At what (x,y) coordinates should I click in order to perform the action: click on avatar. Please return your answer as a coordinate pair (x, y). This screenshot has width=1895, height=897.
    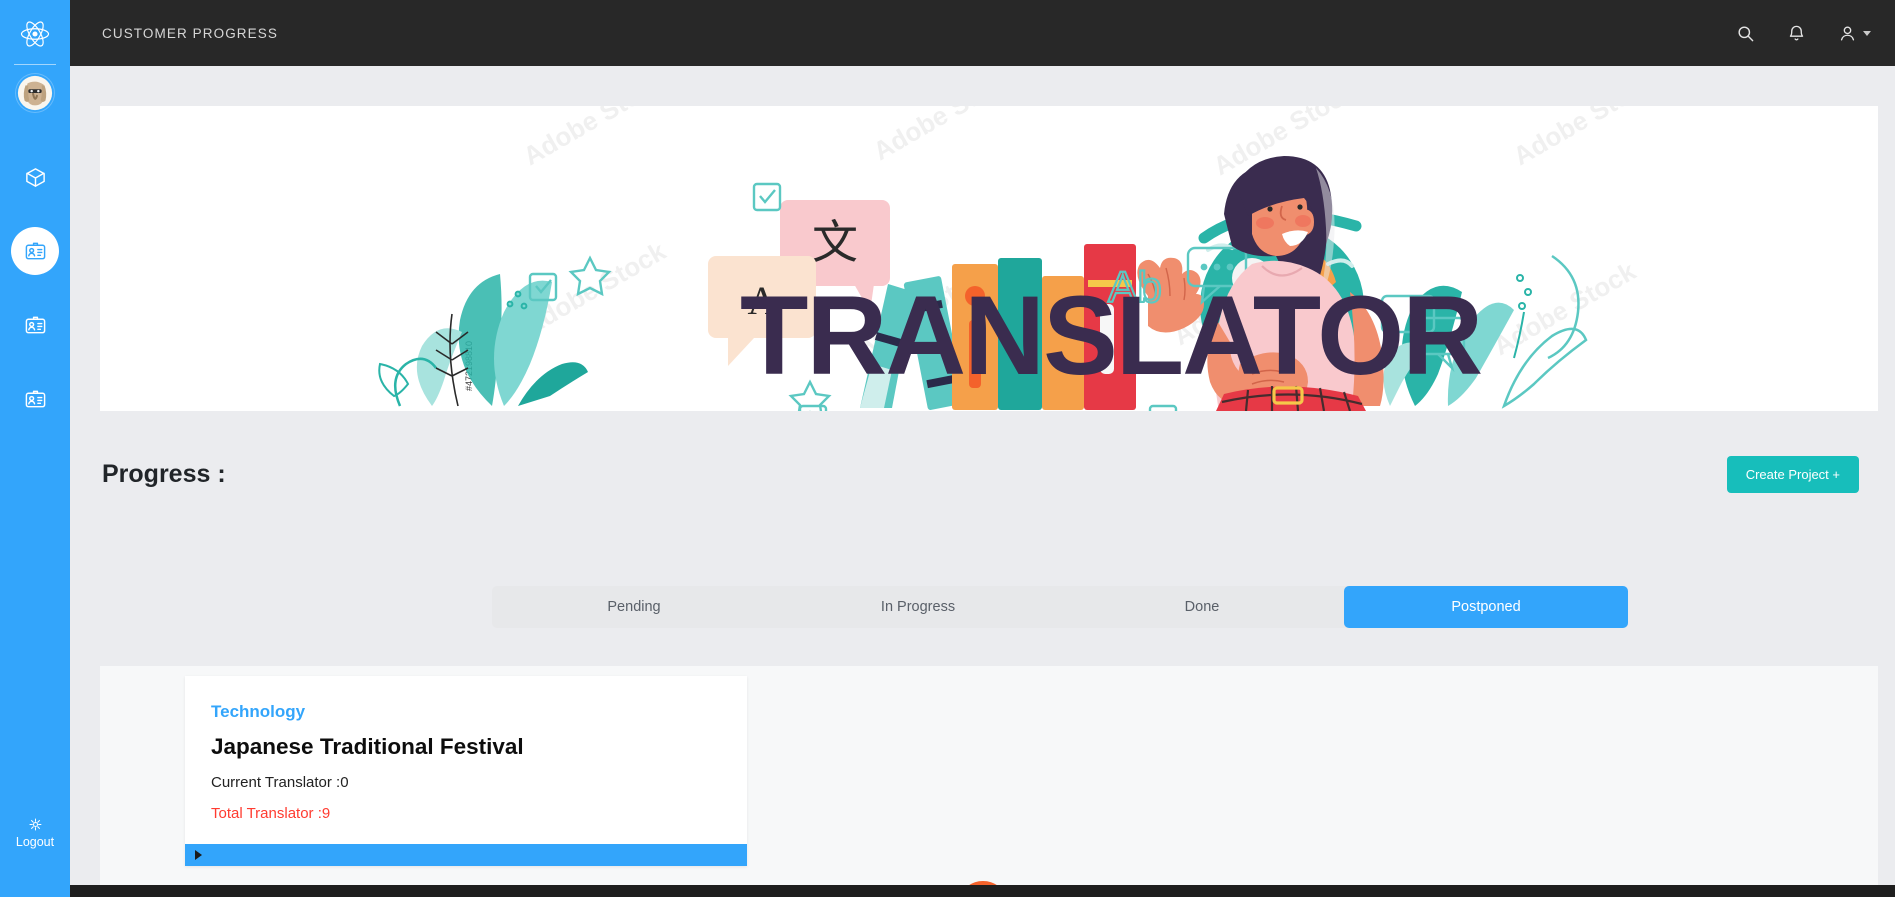
    Looking at the image, I should click on (35, 93).